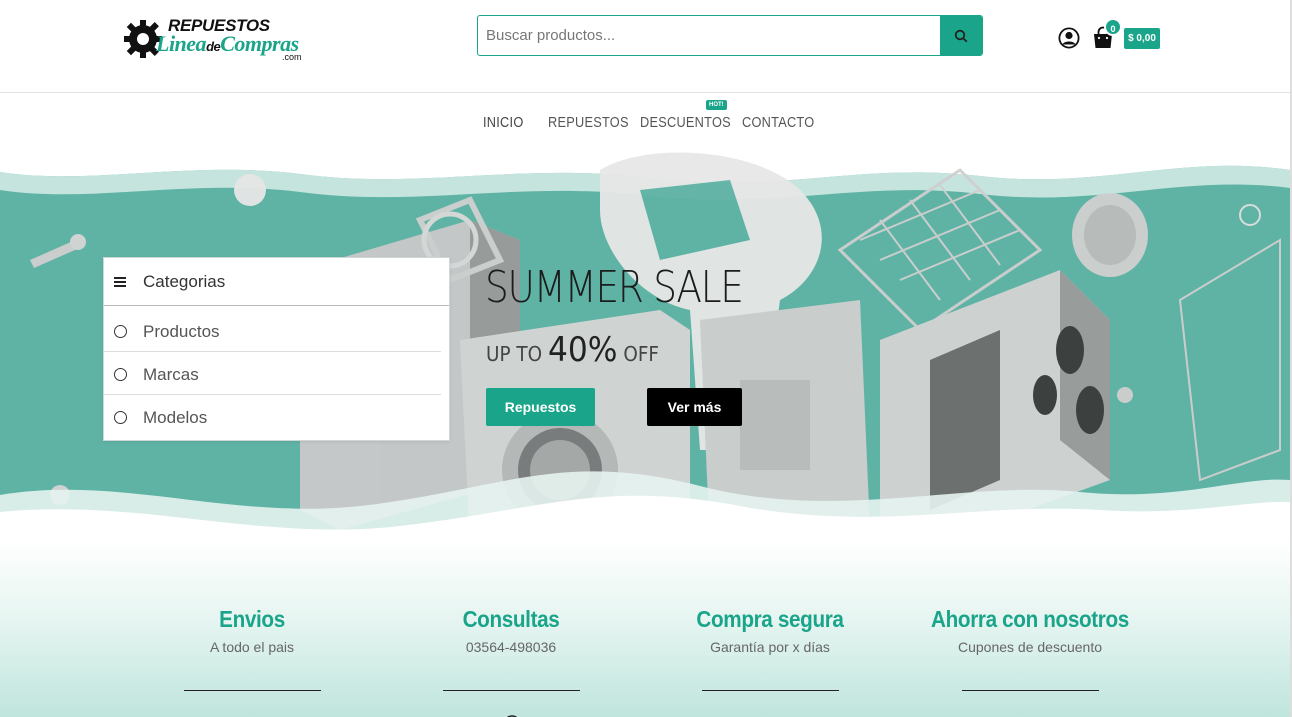  Describe the element at coordinates (272, 330) in the screenshot. I see `category-item-productos: Productos` at that location.